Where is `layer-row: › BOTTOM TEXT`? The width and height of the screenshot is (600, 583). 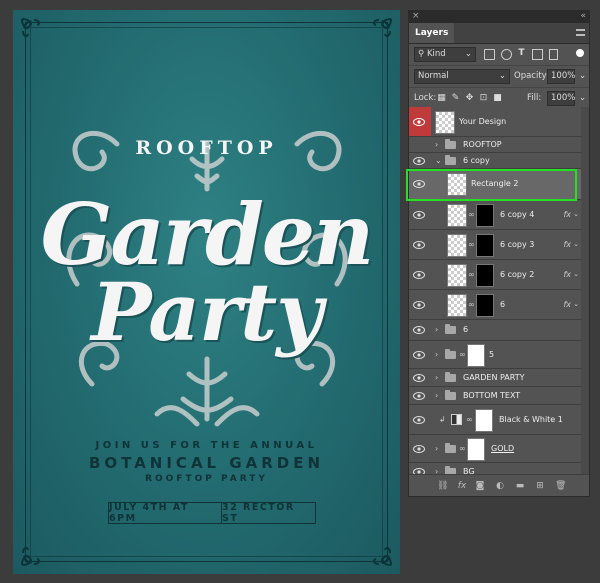
layer-row: › BOTTOM TEXT is located at coordinates (495, 396).